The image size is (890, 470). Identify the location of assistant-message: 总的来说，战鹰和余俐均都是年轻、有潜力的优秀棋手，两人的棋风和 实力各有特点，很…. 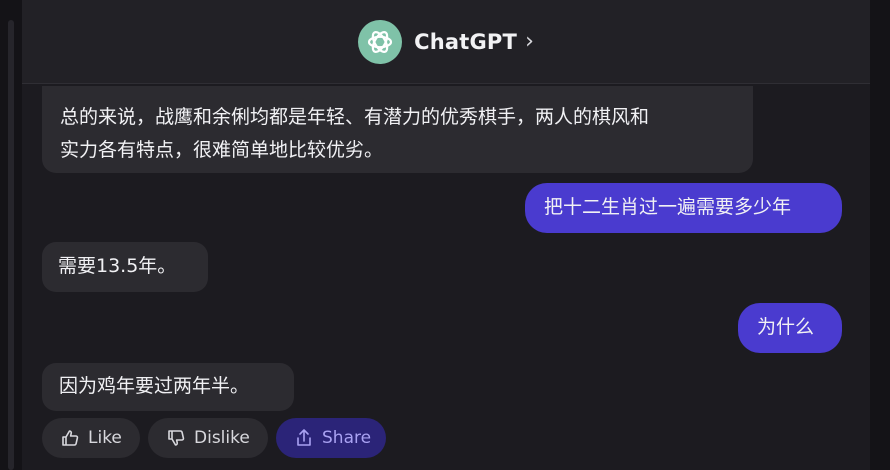
(397, 129).